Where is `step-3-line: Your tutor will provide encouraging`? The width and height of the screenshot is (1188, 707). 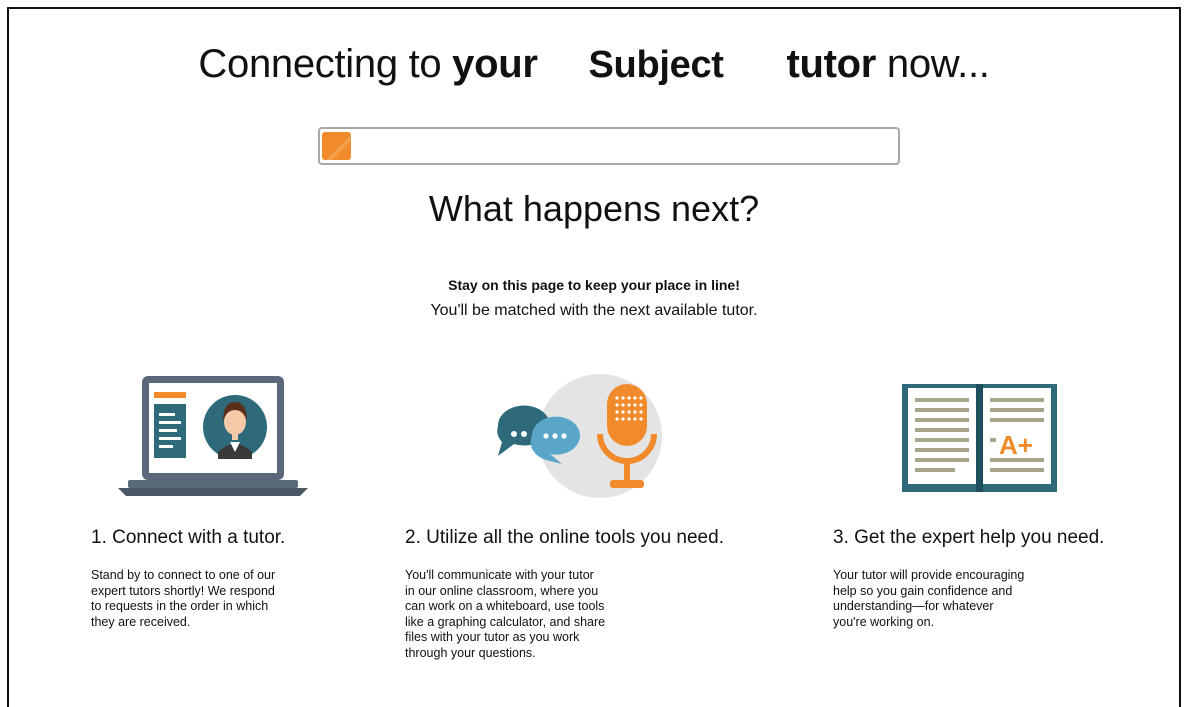 step-3-line: Your tutor will provide encouraging is located at coordinates (929, 575).